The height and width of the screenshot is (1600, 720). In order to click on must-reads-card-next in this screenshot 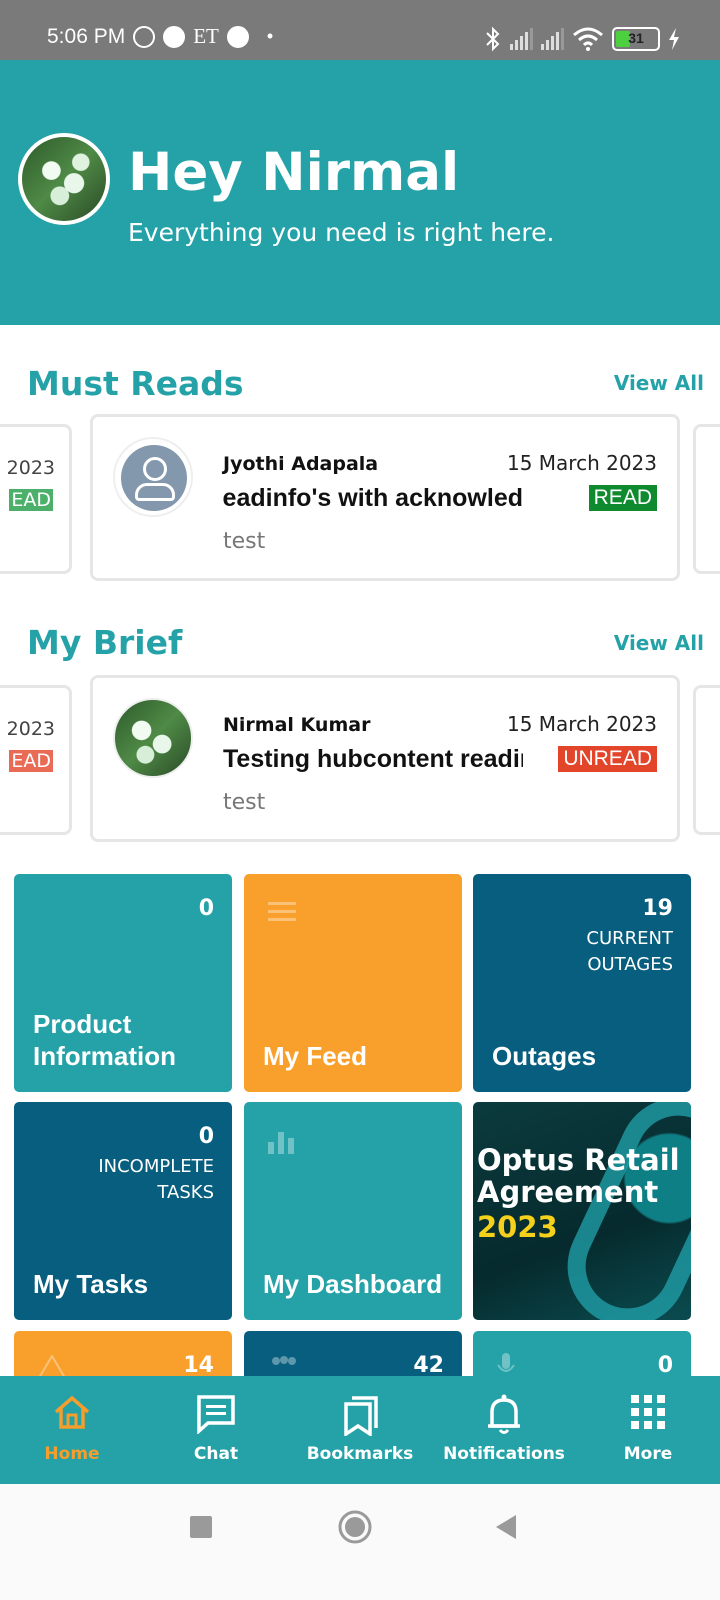, I will do `click(706, 499)`.